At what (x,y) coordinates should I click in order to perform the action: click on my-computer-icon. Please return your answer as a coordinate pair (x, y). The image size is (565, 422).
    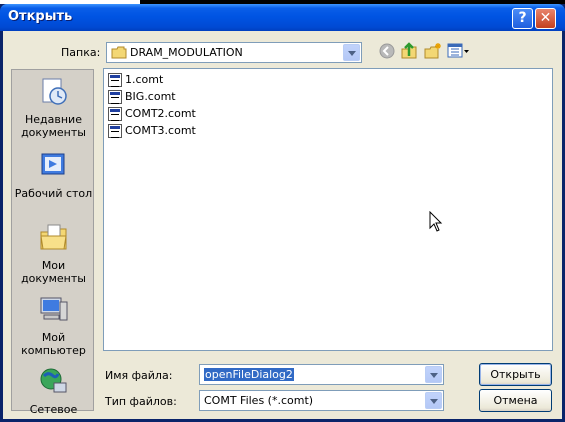
    Looking at the image, I should click on (53, 309).